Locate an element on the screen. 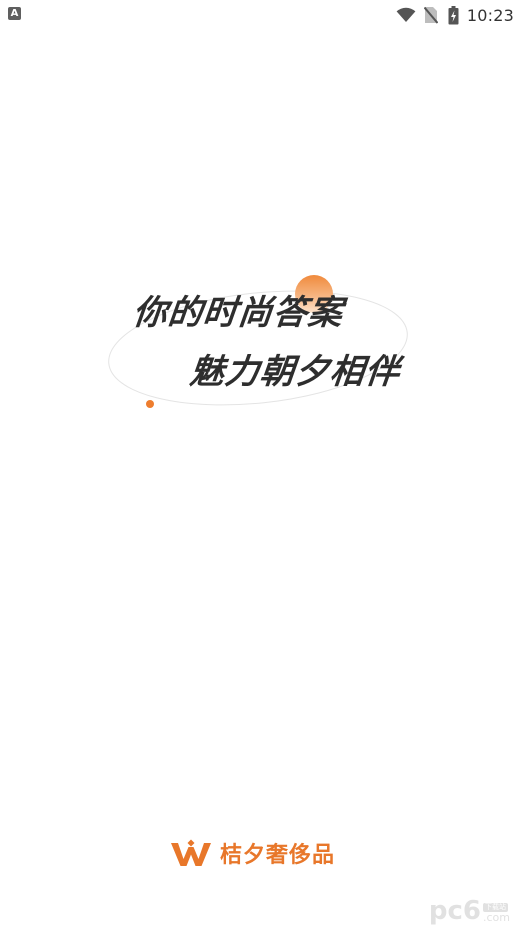 Image resolution: width=522 pixels, height=932 pixels. slogan-line-1: 你的时尚答案 is located at coordinates (238, 313).